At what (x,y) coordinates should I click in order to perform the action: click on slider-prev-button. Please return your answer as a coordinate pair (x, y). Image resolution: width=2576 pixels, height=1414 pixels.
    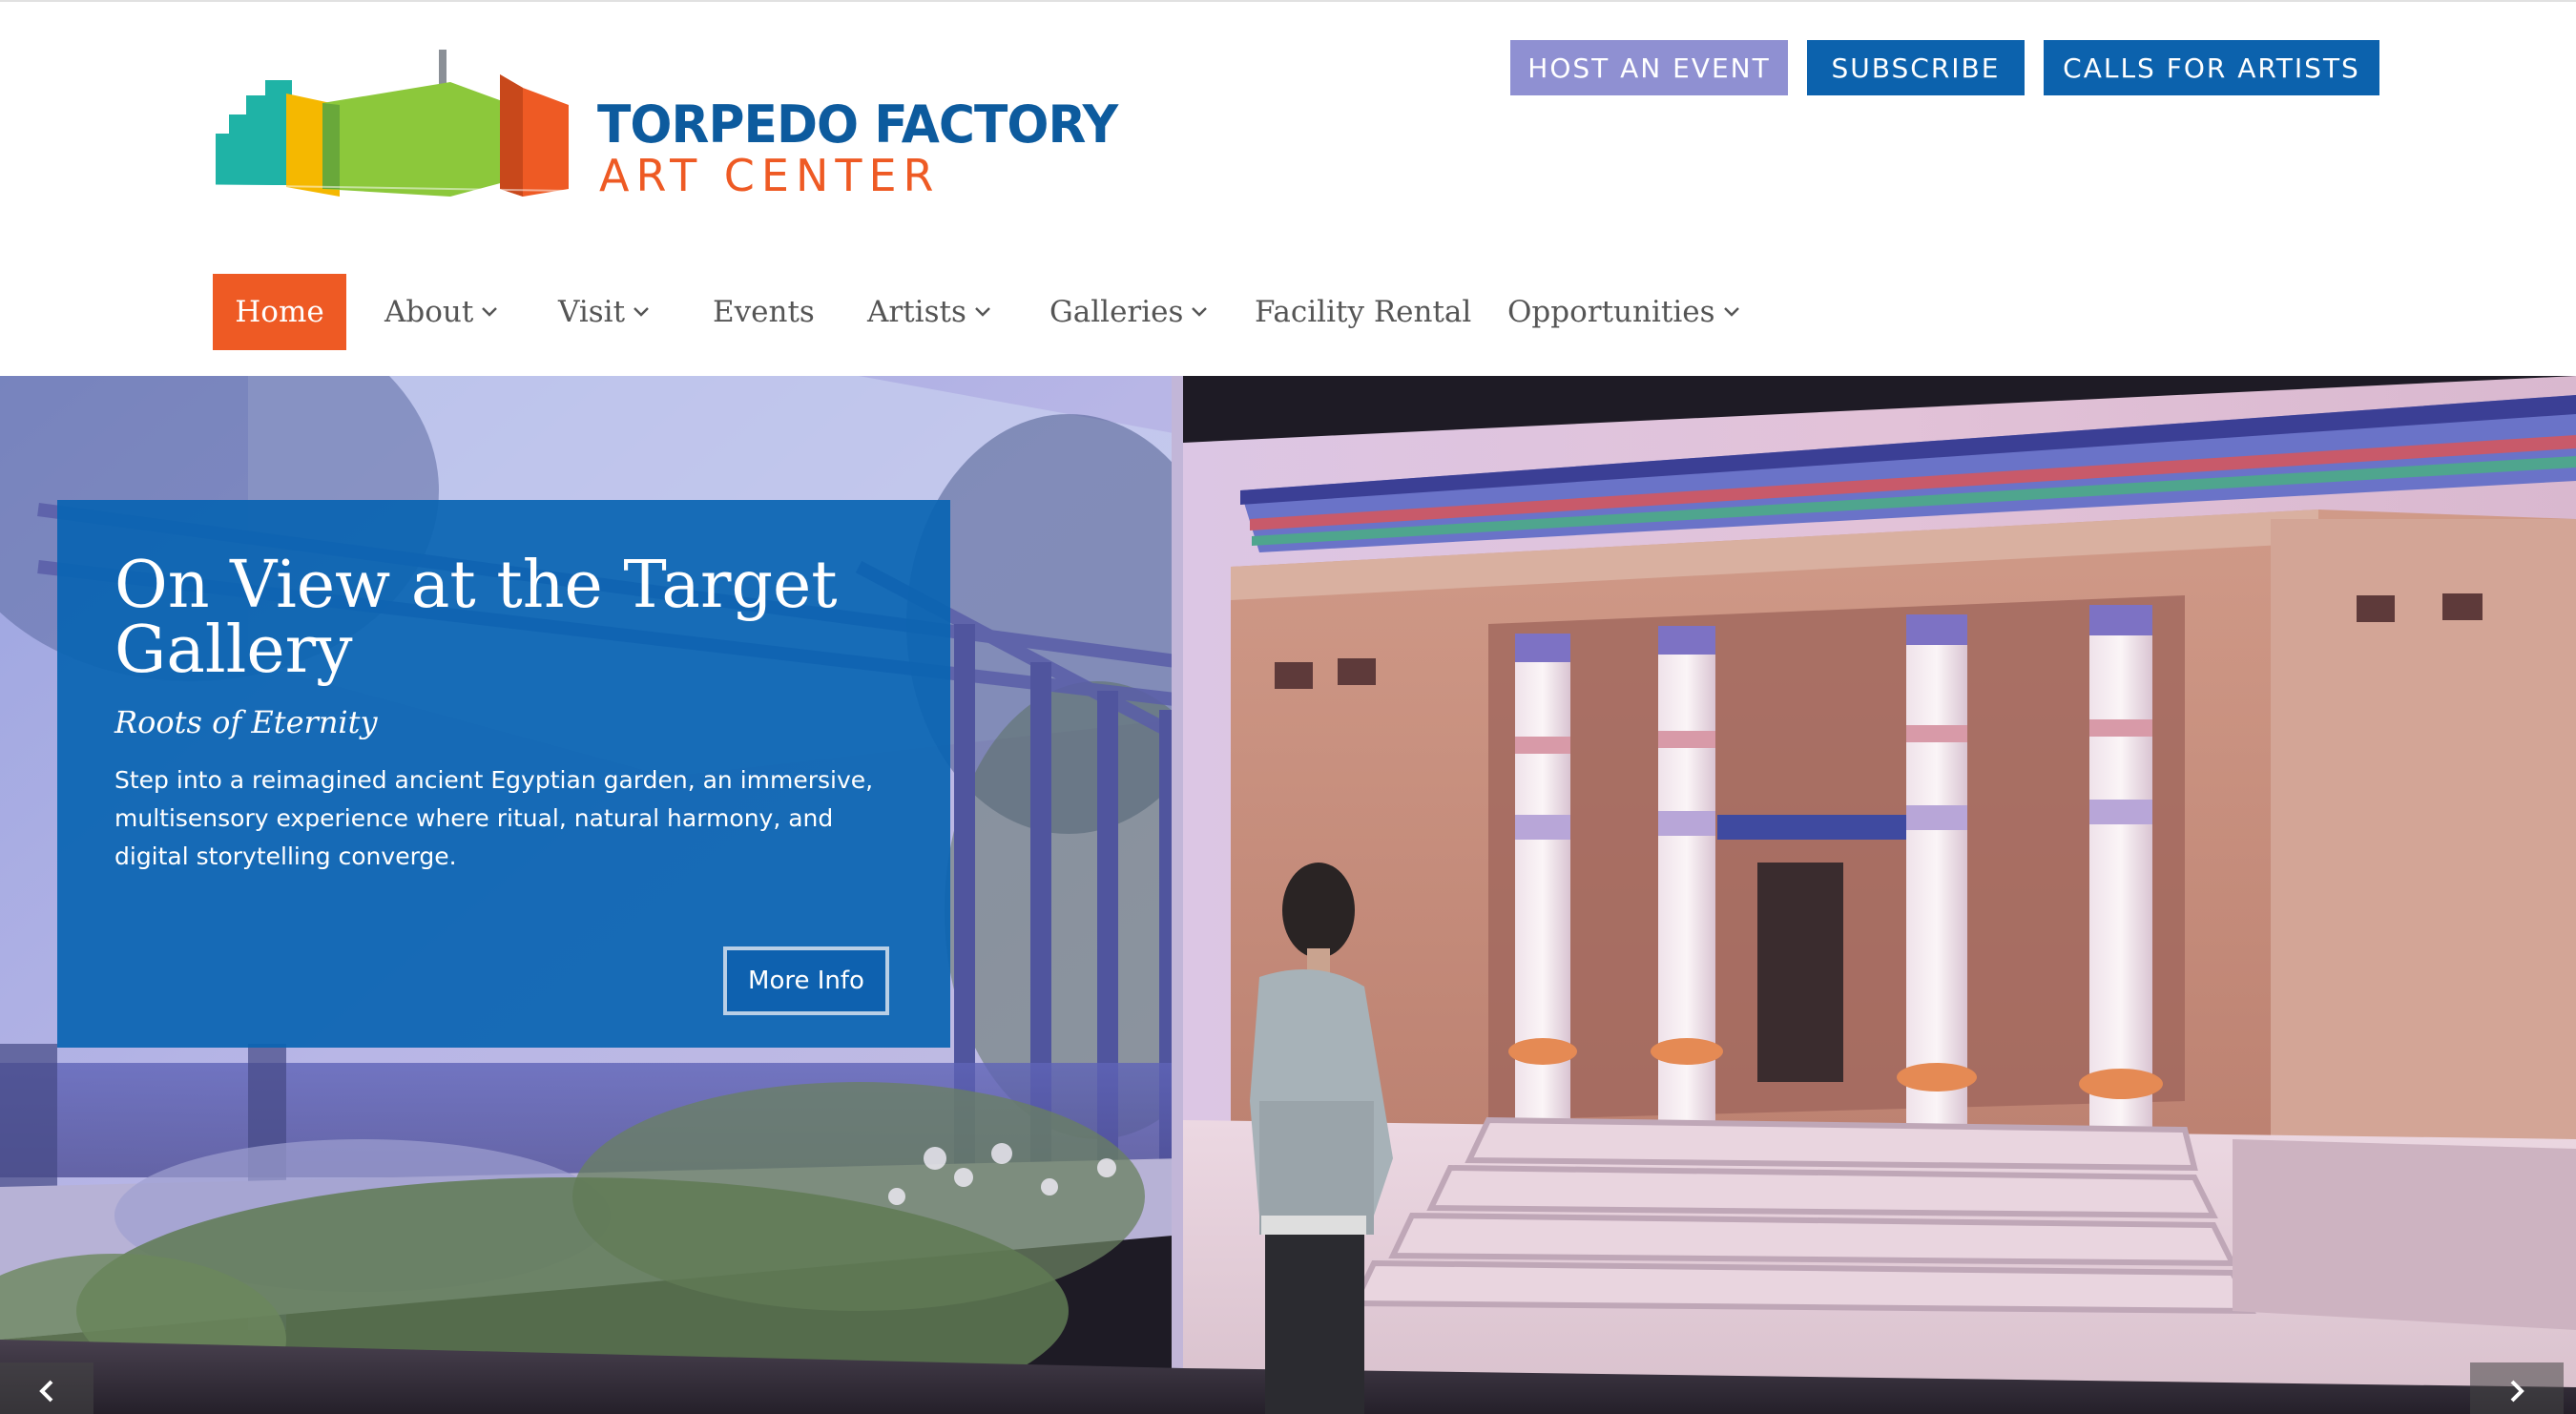
    Looking at the image, I should click on (46, 1388).